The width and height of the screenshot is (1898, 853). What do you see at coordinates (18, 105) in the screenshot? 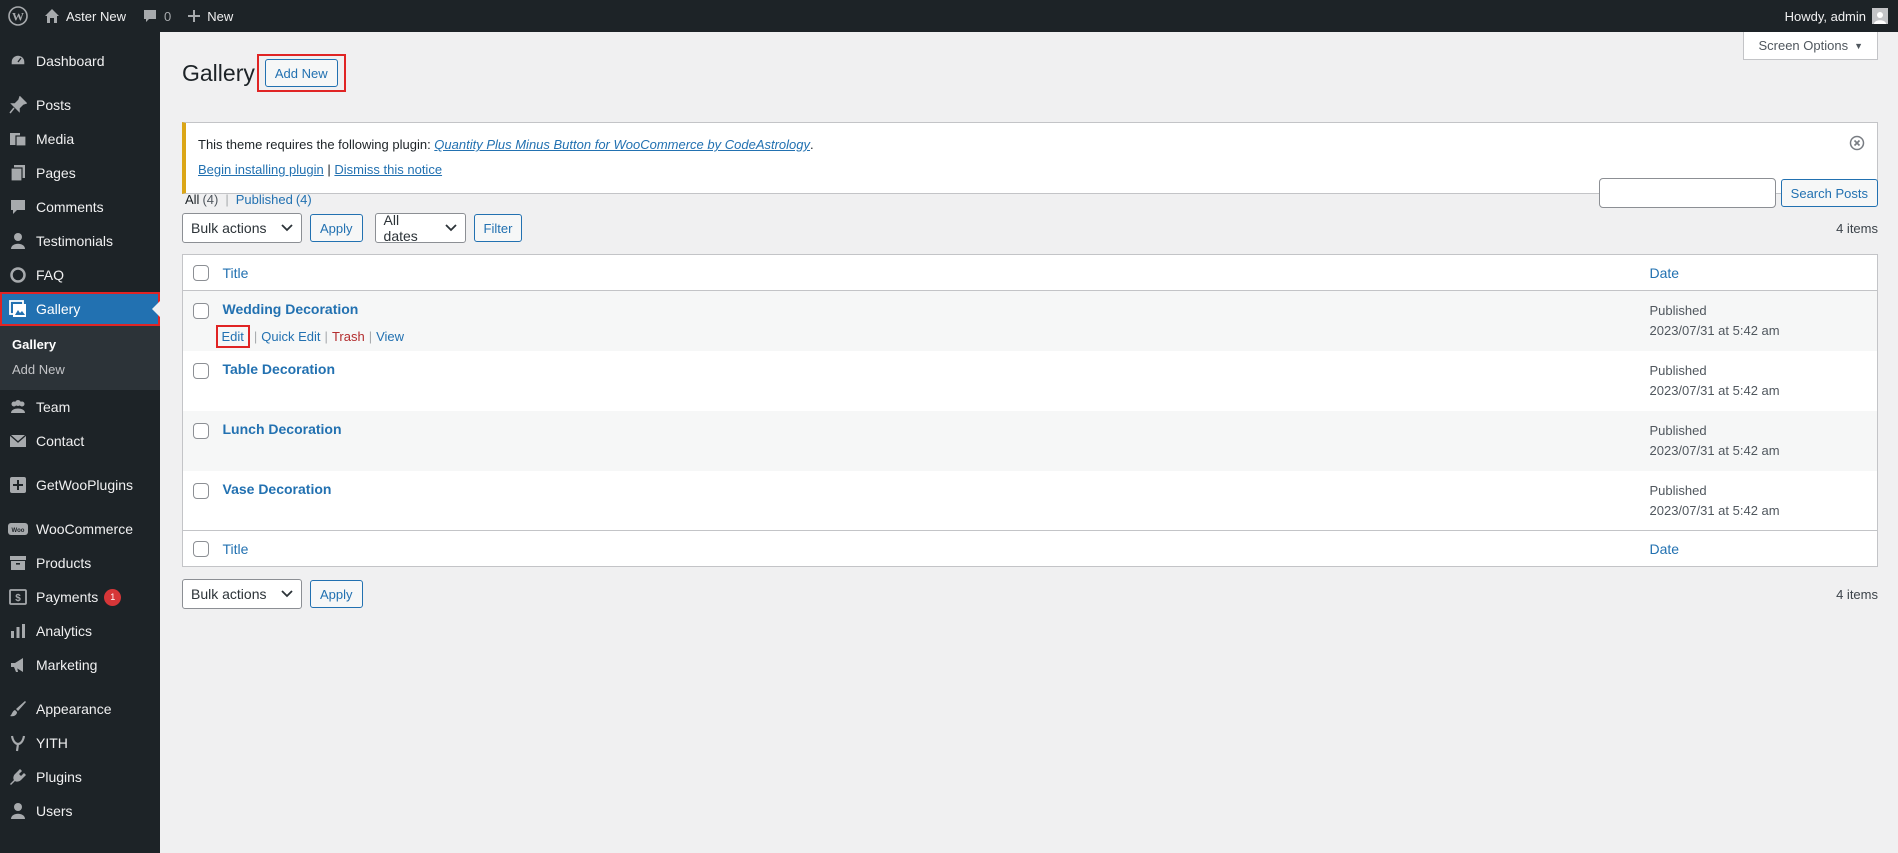
I see `pushpin-icon` at bounding box center [18, 105].